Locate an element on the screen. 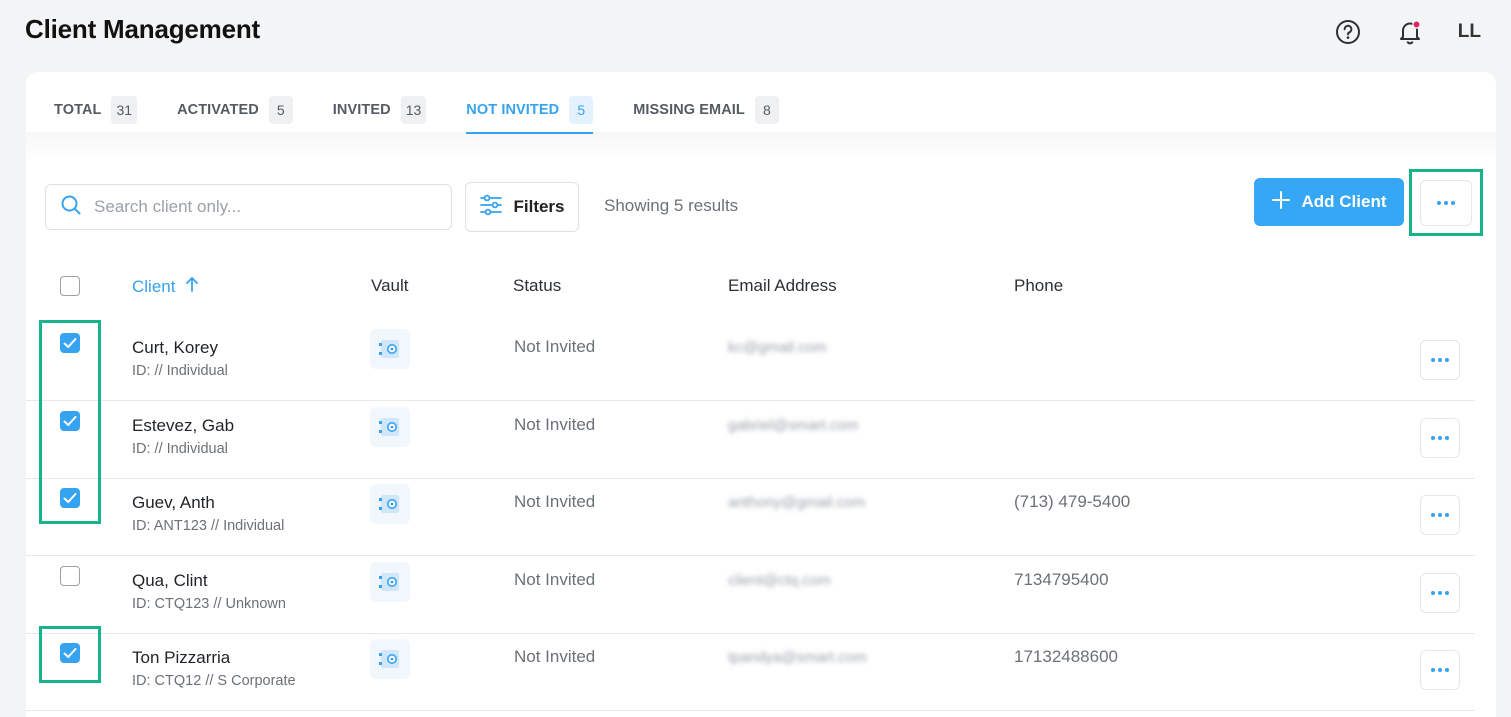  column-status: Status is located at coordinates (537, 285).